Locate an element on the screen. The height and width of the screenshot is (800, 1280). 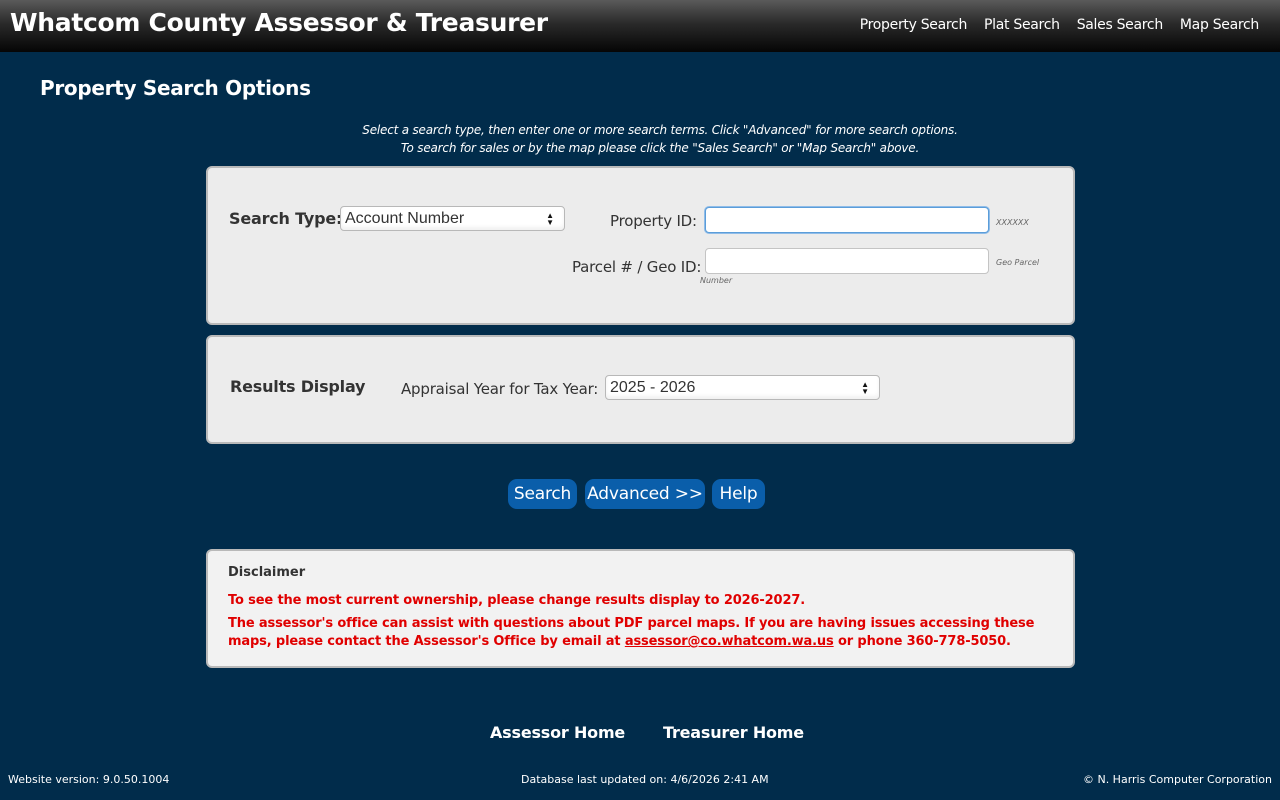
property-id-hint: XXXXXX is located at coordinates (1012, 222).